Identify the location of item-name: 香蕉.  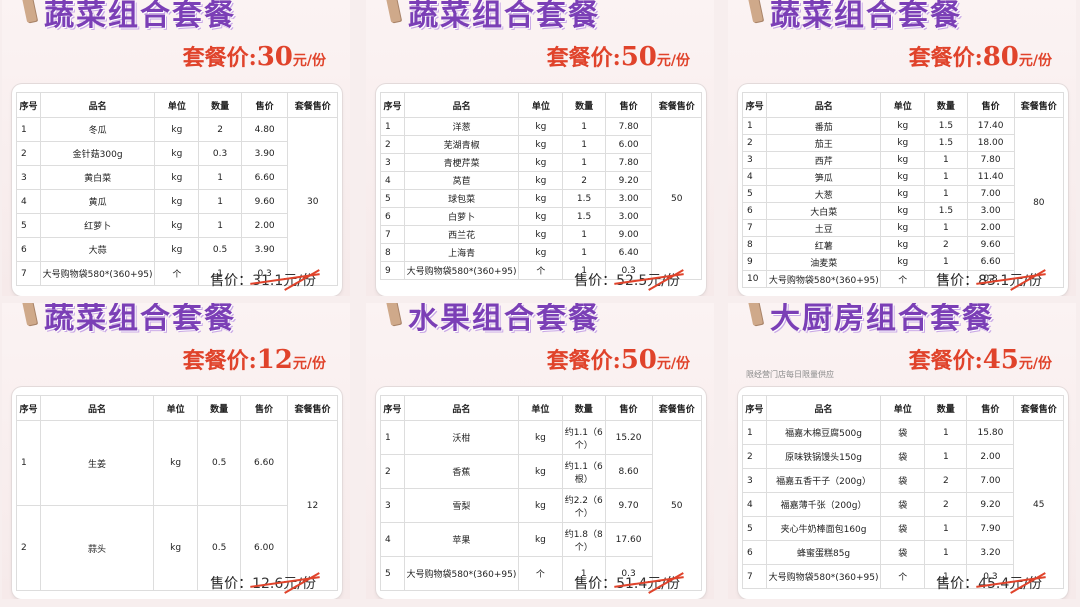
(461, 471).